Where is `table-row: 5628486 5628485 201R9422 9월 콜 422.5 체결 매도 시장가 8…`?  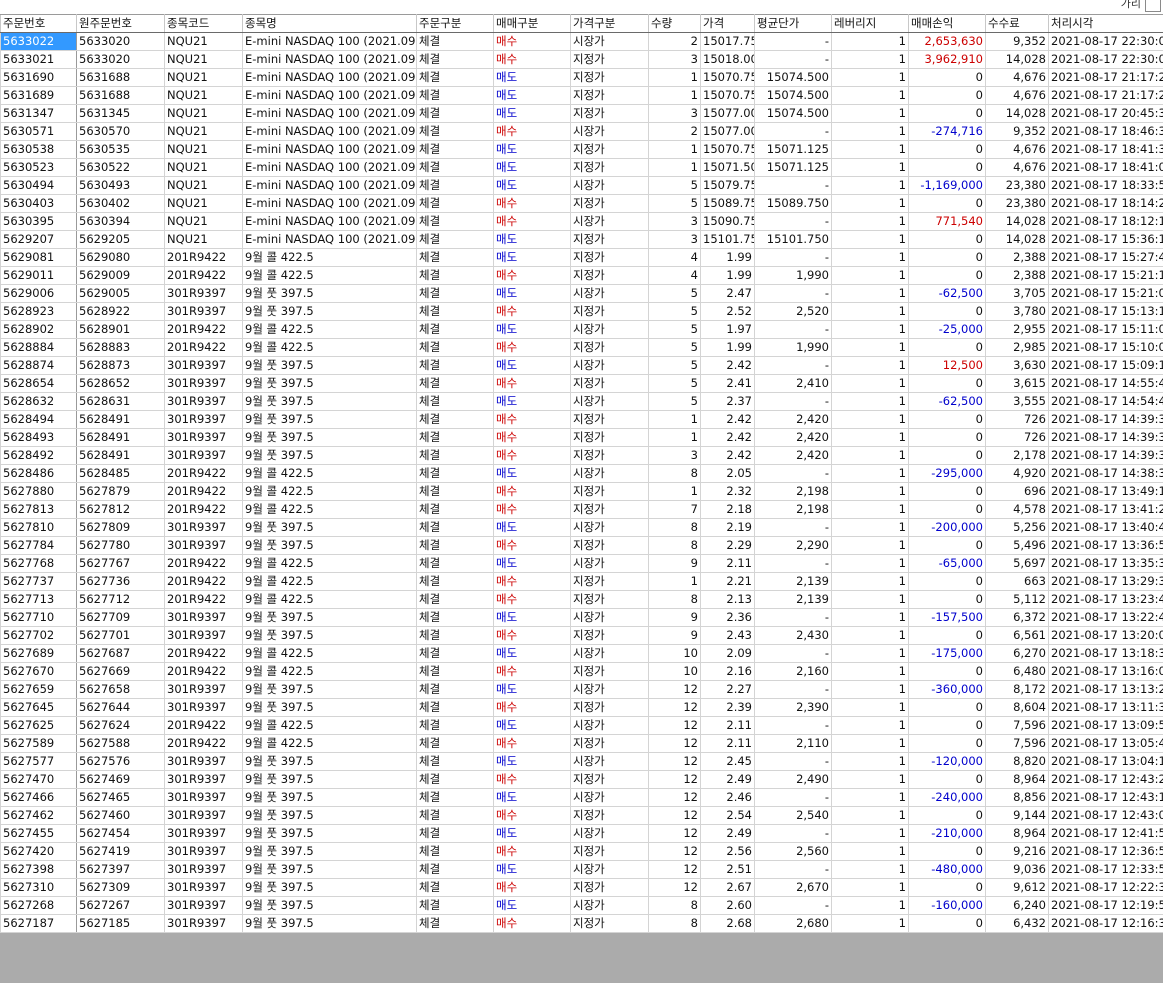
table-row: 5628486 5628485 201R9422 9월 콜 422.5 체결 매도 시장가 8… is located at coordinates (581, 473).